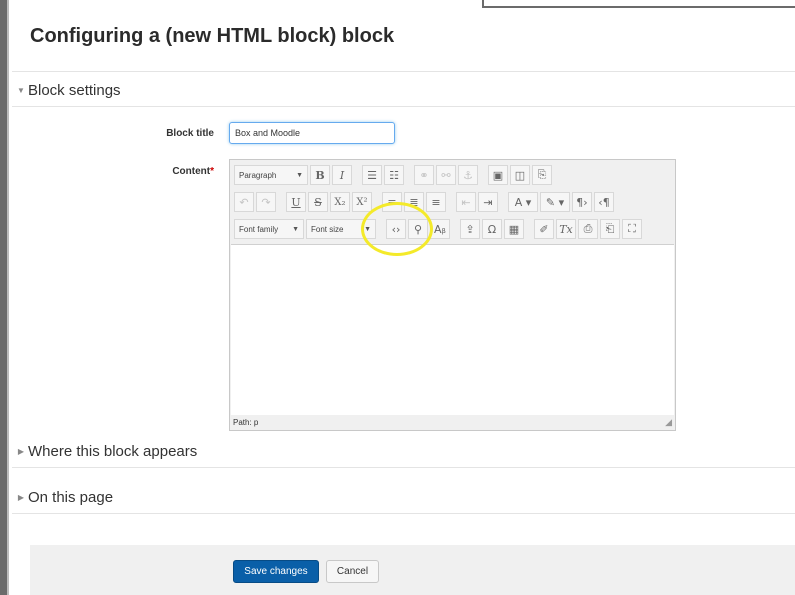 This screenshot has height=595, width=795. I want to click on unordered-list-icon: ☰, so click(372, 175).